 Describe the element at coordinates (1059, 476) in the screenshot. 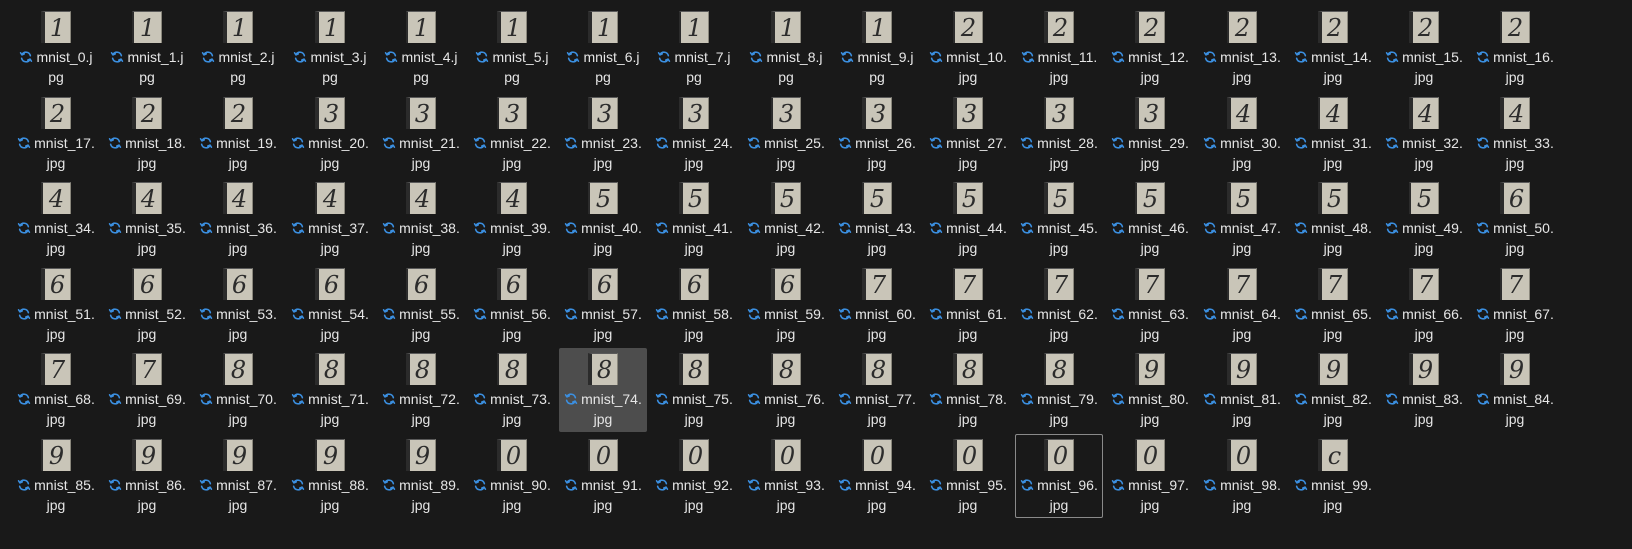

I see `file-item: 0 mnist_96. jpg` at that location.